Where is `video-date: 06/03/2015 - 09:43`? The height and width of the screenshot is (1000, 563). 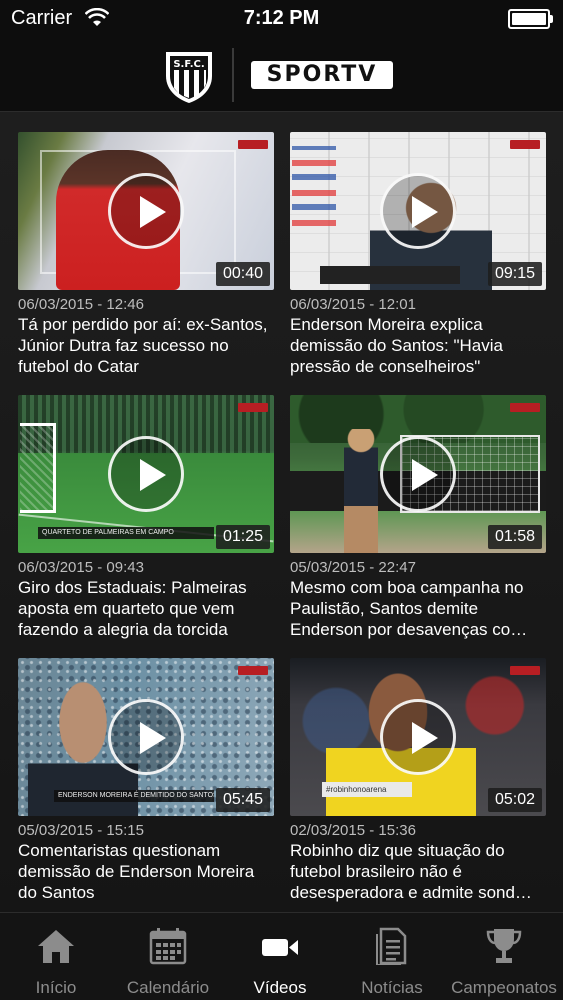 video-date: 06/03/2015 - 09:43 is located at coordinates (81, 567).